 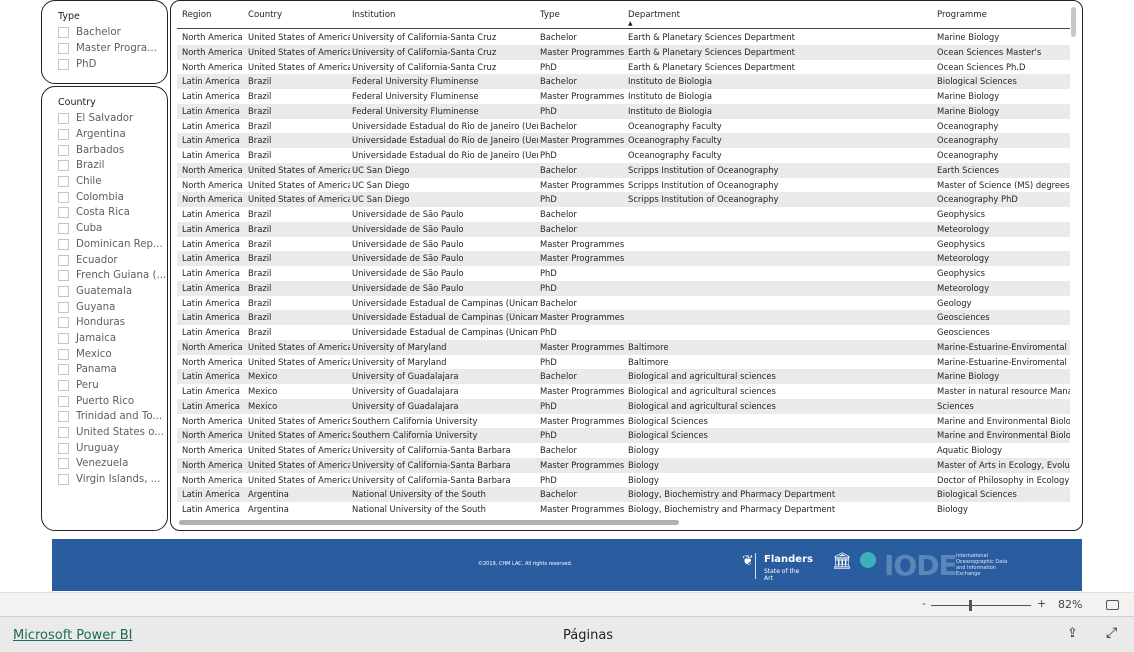 I want to click on column-header-type: Type, so click(x=583, y=15).